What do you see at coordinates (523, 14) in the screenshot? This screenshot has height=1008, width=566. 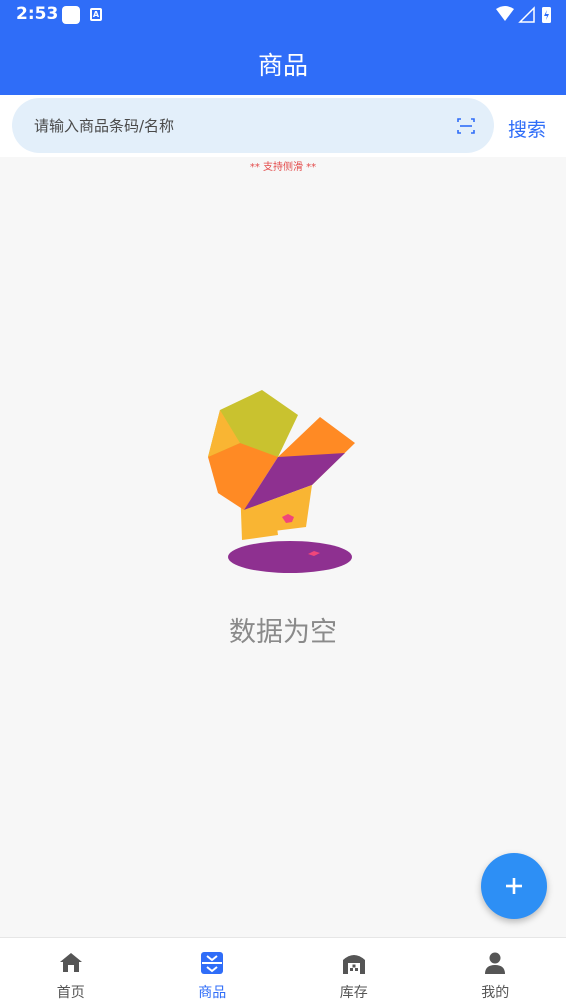 I see `status-indicators-icon` at bounding box center [523, 14].